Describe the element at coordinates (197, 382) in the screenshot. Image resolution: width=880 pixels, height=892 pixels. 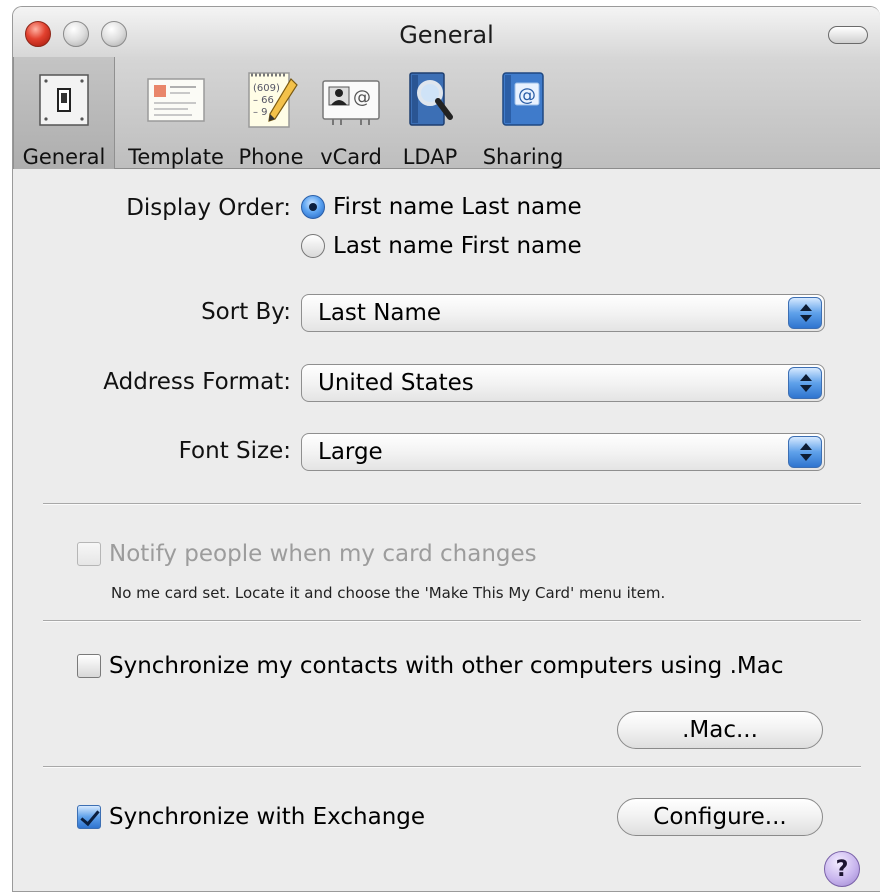
I see `address-format-label: Address Format:` at that location.